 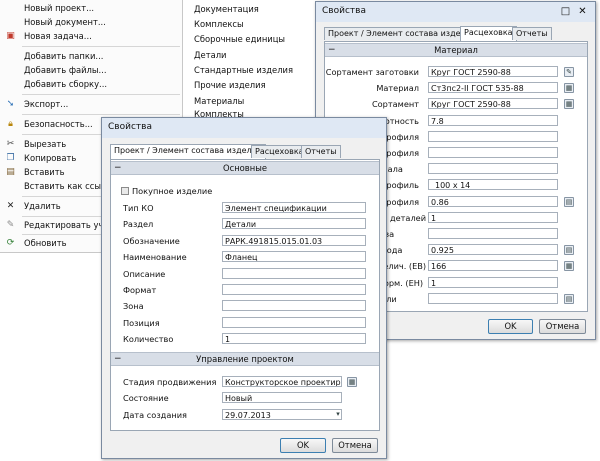 What do you see at coordinates (397, 88) in the screenshot?
I see `field-label: Материал` at bounding box center [397, 88].